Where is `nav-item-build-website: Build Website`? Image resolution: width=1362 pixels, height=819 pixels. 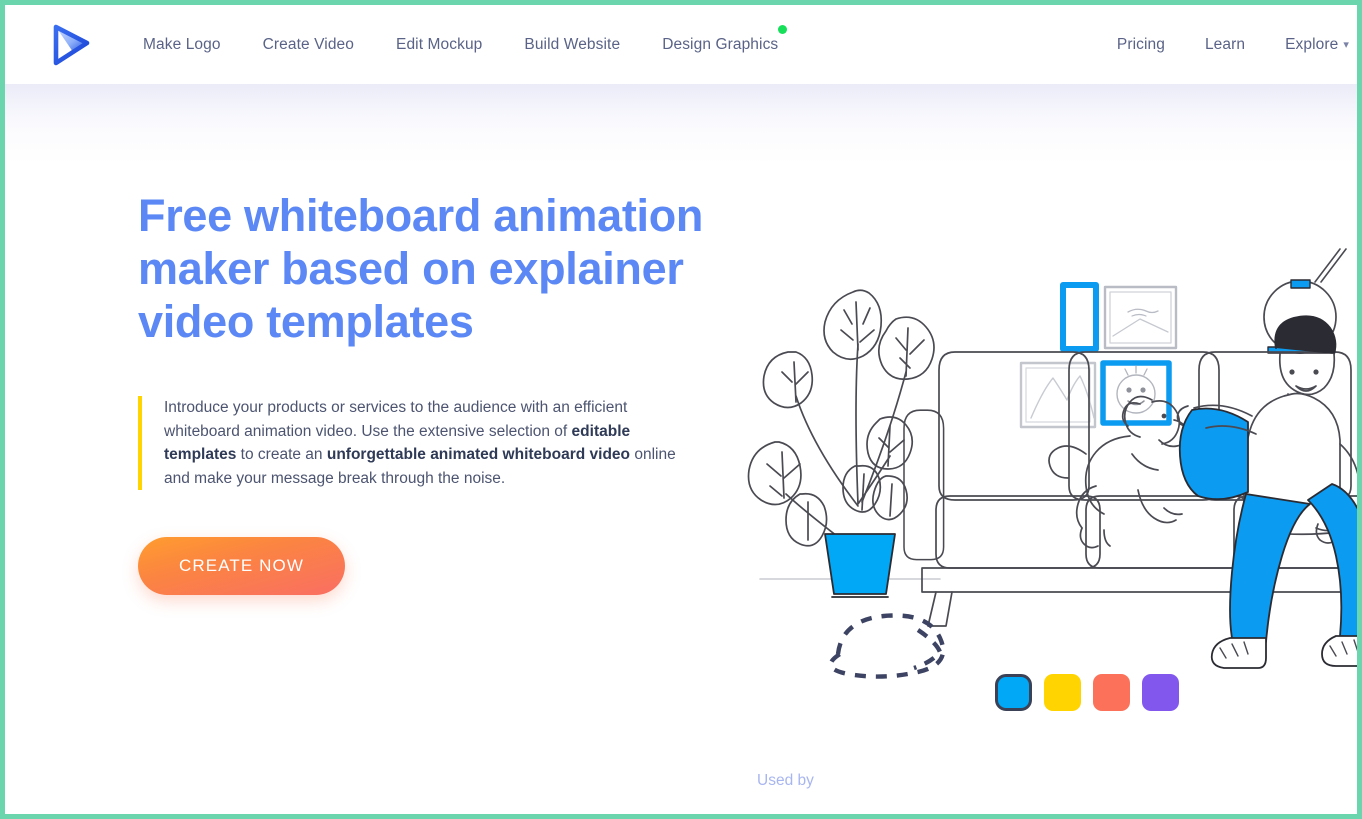
nav-item-build-website: Build Website is located at coordinates (572, 45).